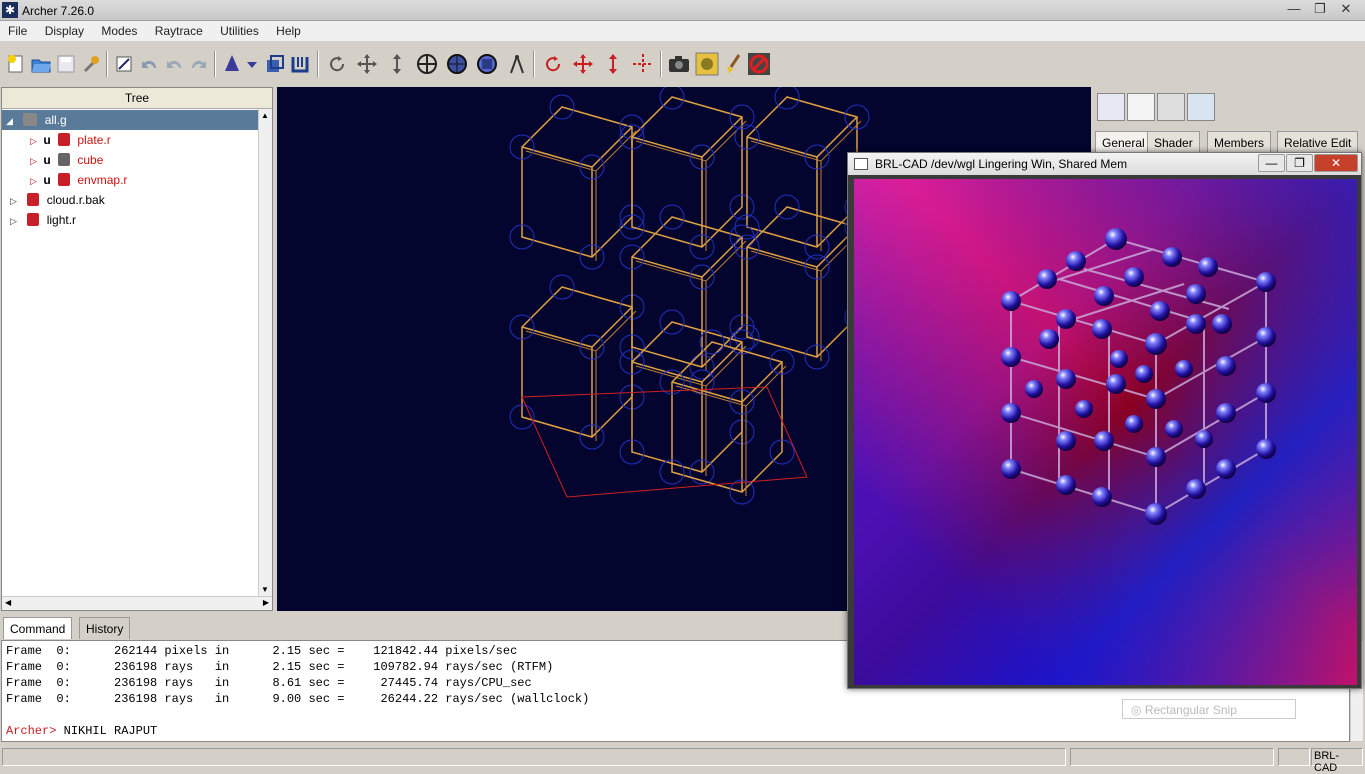 The width and height of the screenshot is (1365, 774). I want to click on fb-minimize-button: —, so click(1271, 163).